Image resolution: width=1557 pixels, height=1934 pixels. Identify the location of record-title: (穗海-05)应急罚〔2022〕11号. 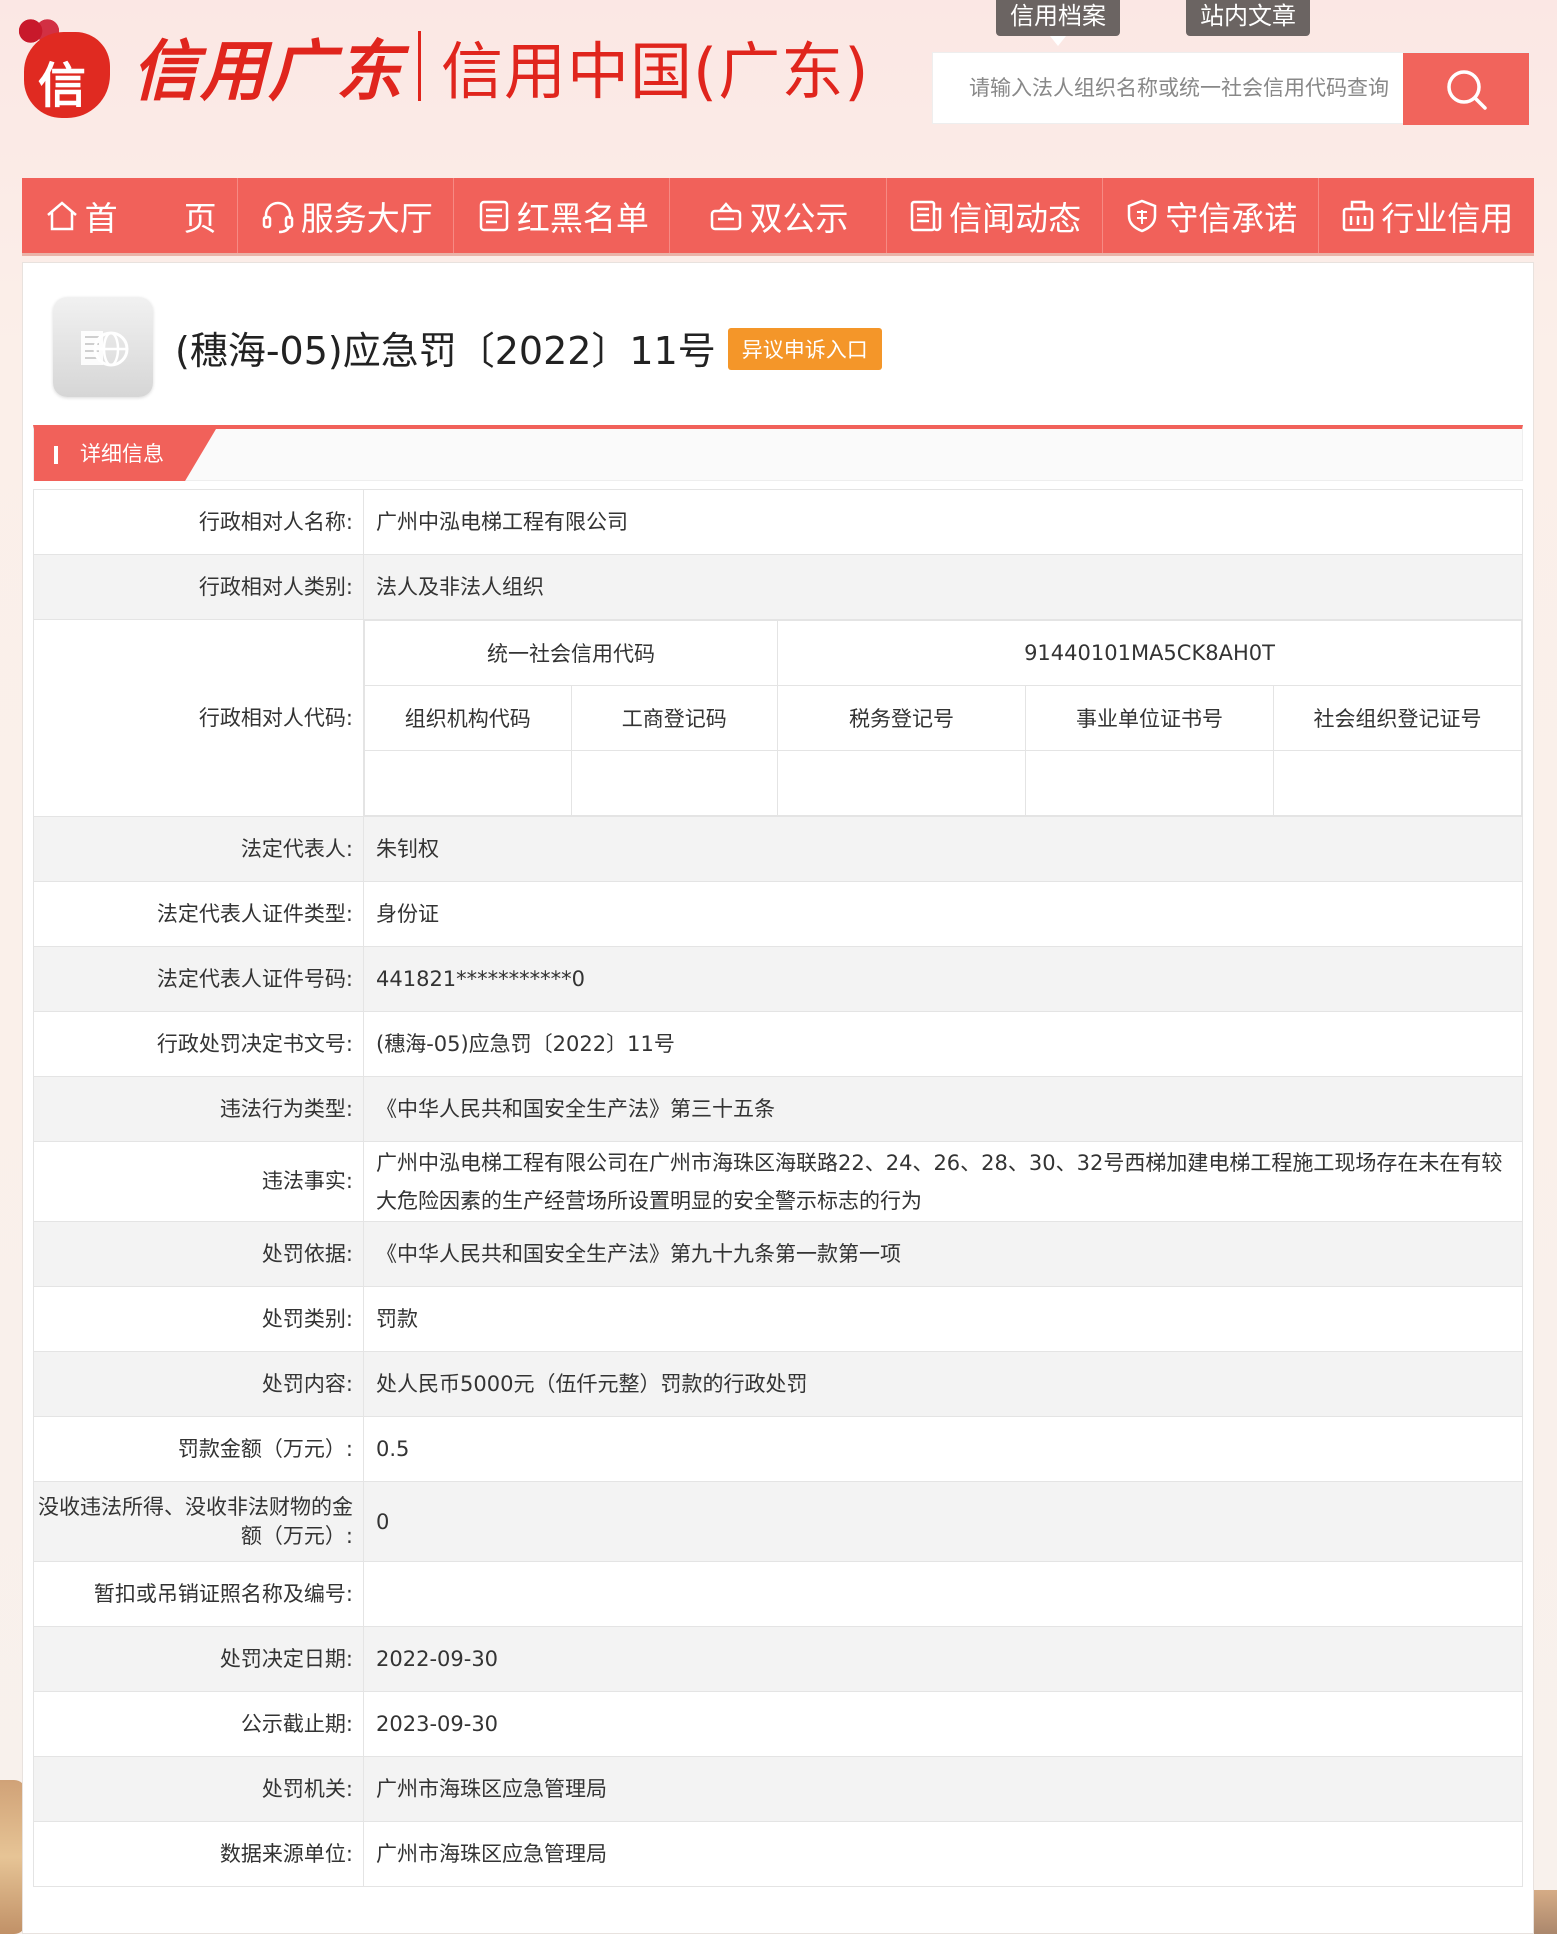
(445, 350).